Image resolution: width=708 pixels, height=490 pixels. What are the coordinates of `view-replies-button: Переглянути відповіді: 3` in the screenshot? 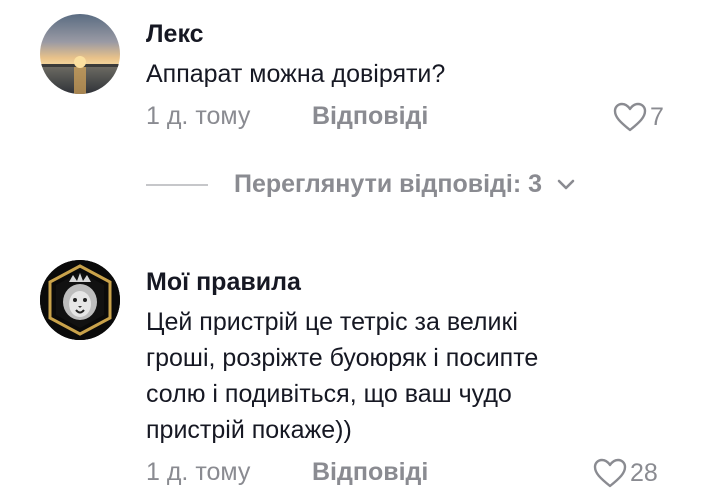 It's located at (361, 184).